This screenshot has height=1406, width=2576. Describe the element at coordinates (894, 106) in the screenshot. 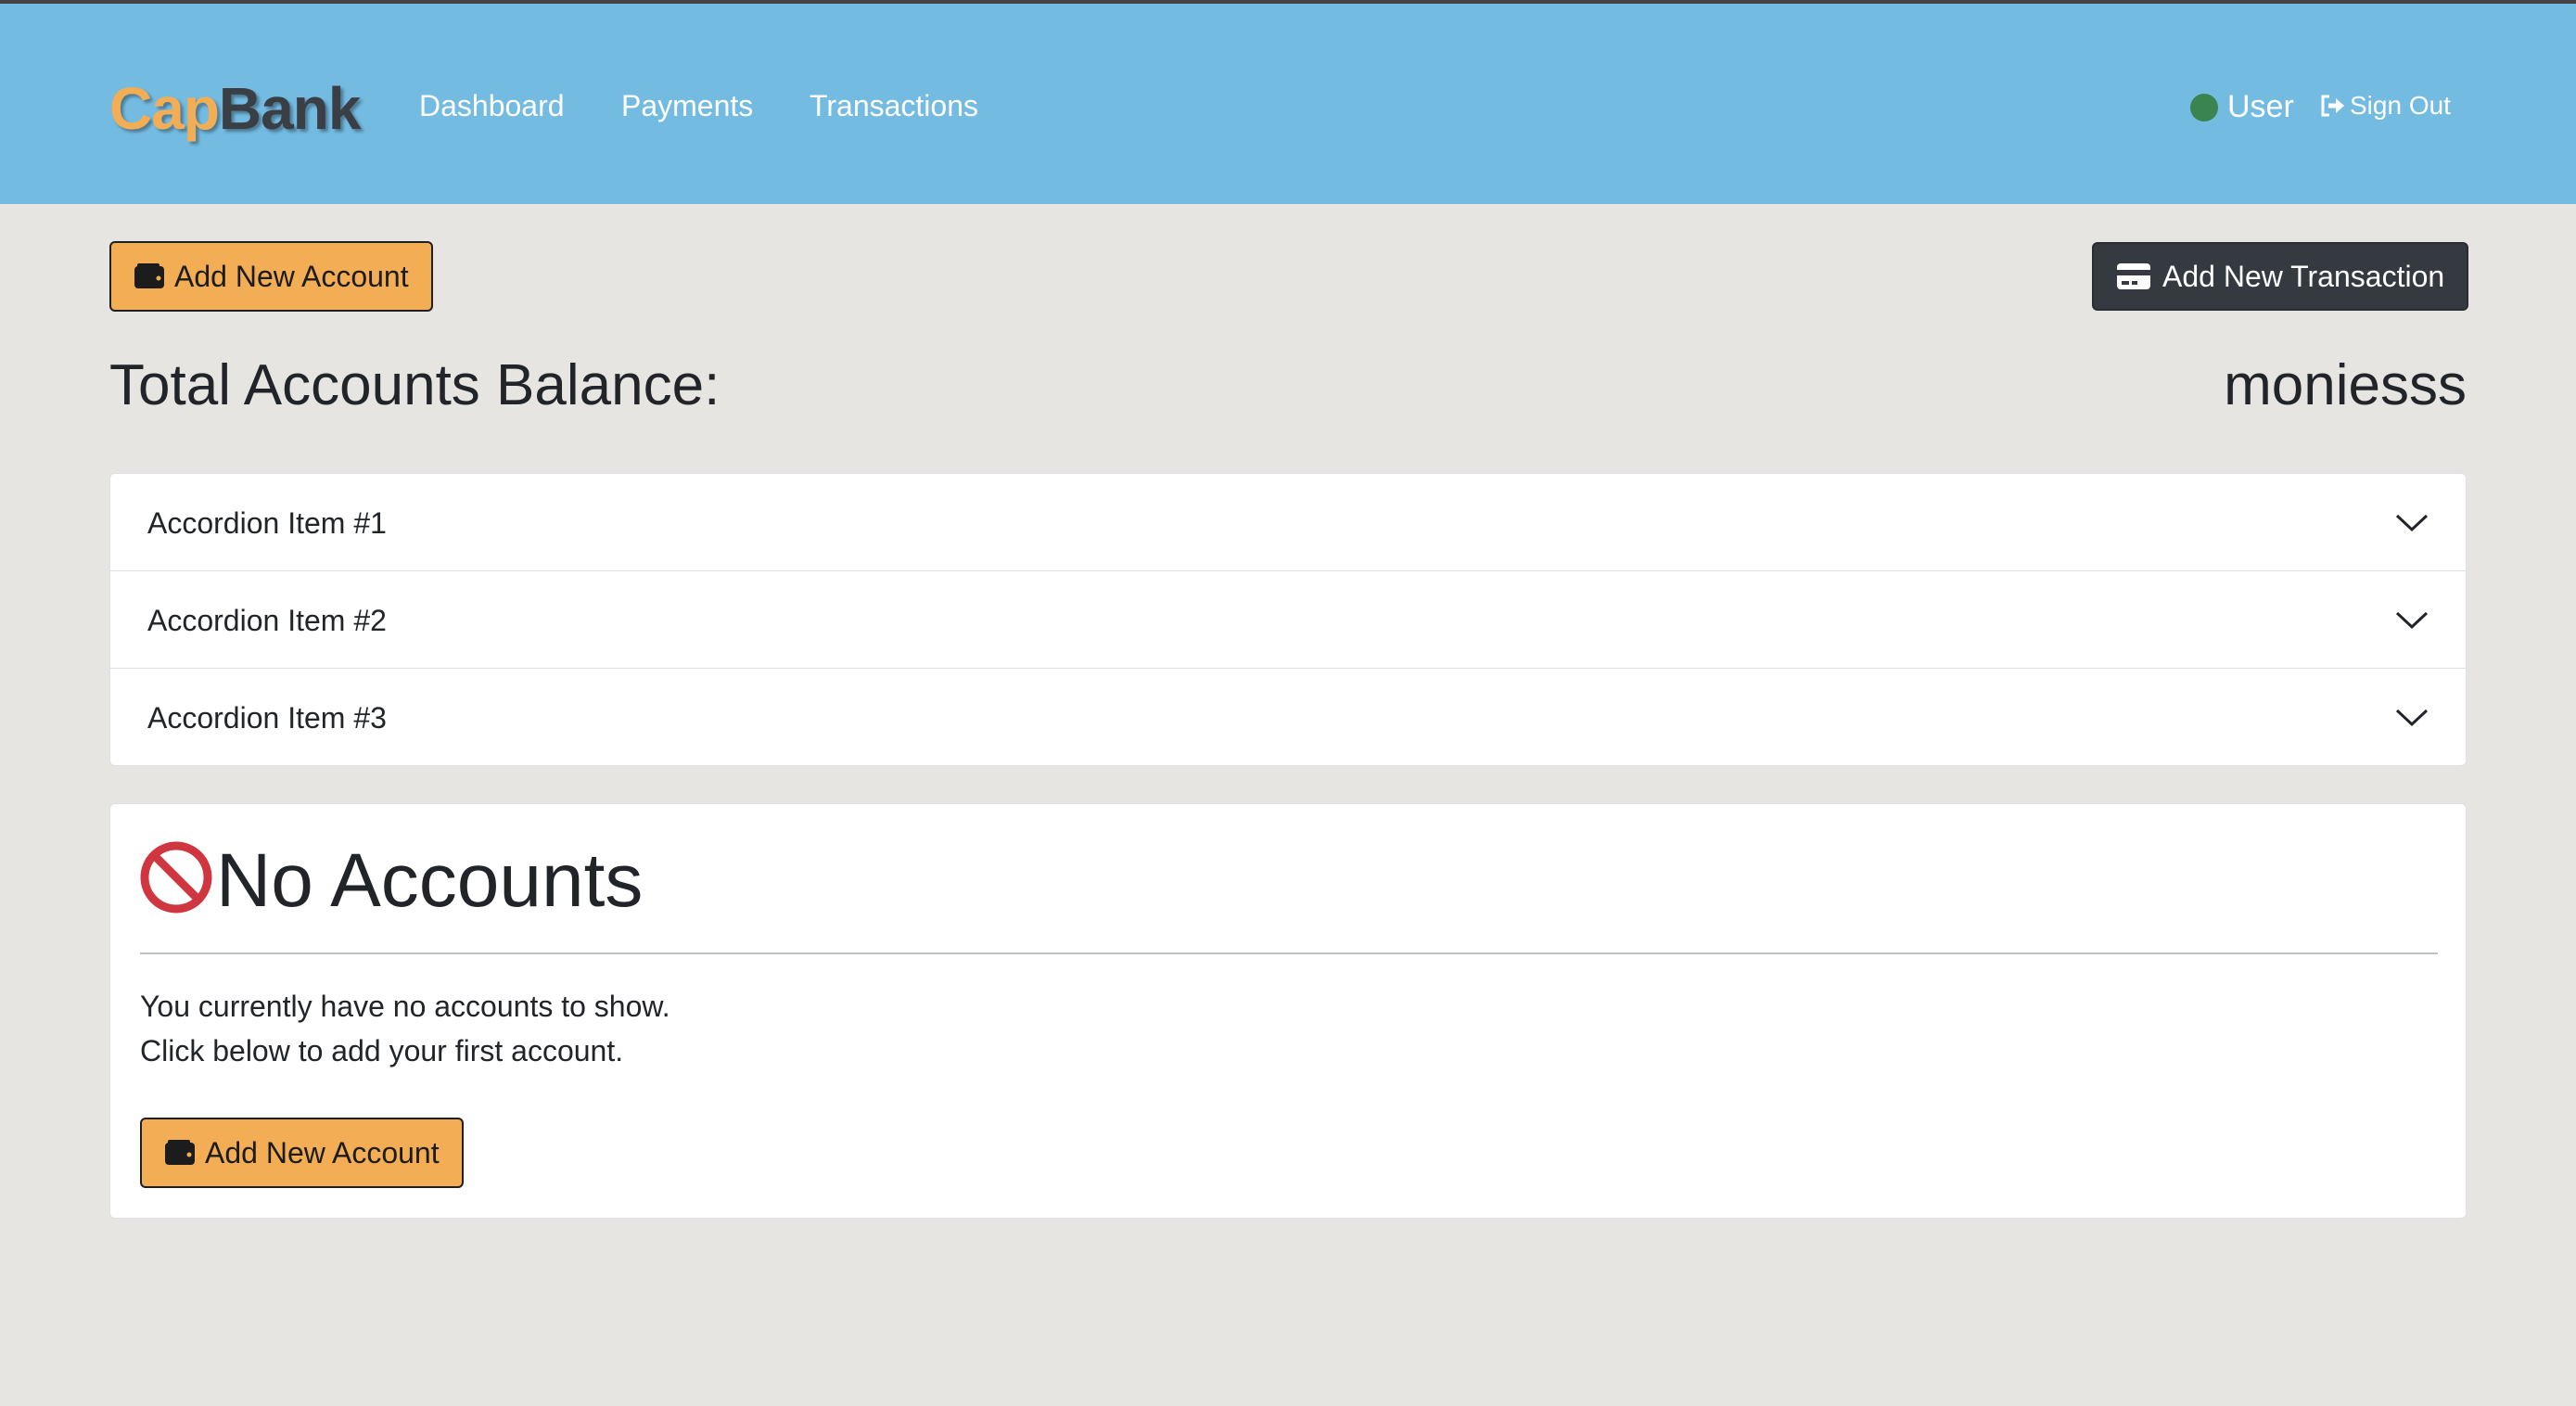

I see `nav-link-transactions: Transactions` at that location.